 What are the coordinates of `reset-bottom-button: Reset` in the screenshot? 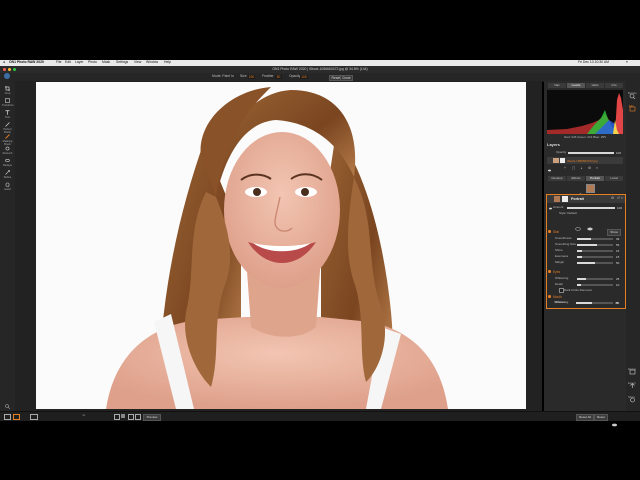 It's located at (601, 417).